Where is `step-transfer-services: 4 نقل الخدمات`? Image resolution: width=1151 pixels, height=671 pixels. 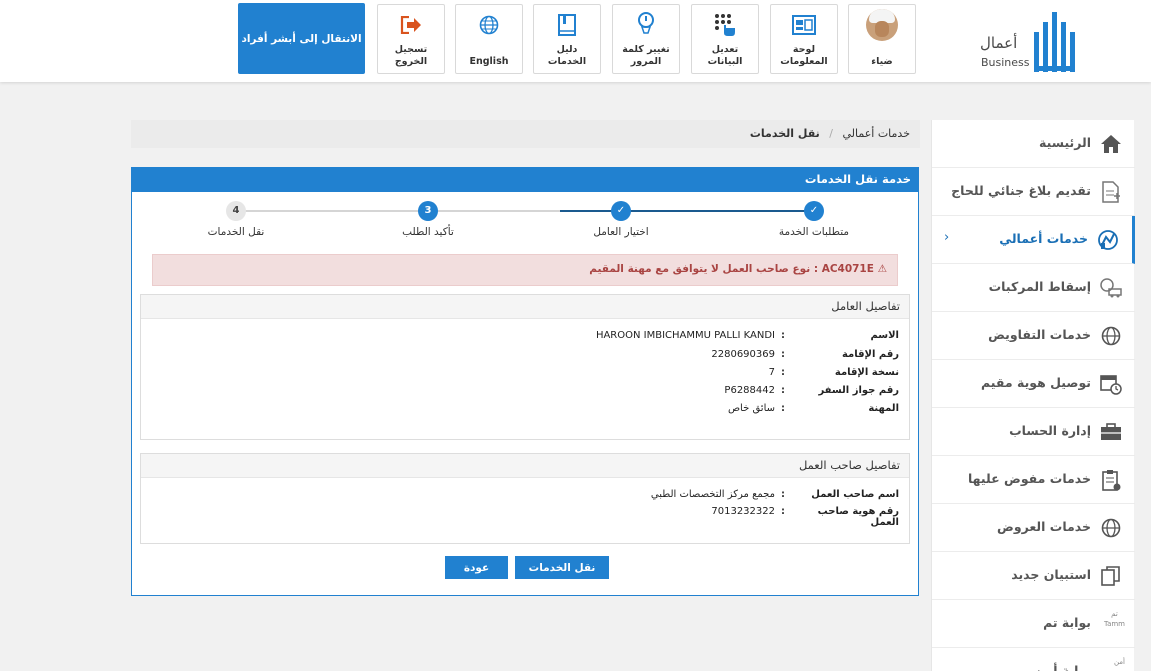 step-transfer-services: 4 نقل الخدمات is located at coordinates (236, 219).